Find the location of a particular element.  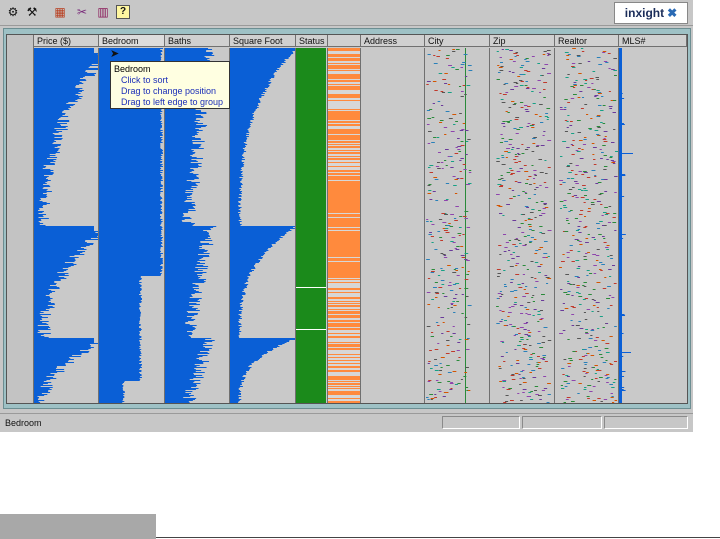

column-header-status-type is located at coordinates (344, 41).